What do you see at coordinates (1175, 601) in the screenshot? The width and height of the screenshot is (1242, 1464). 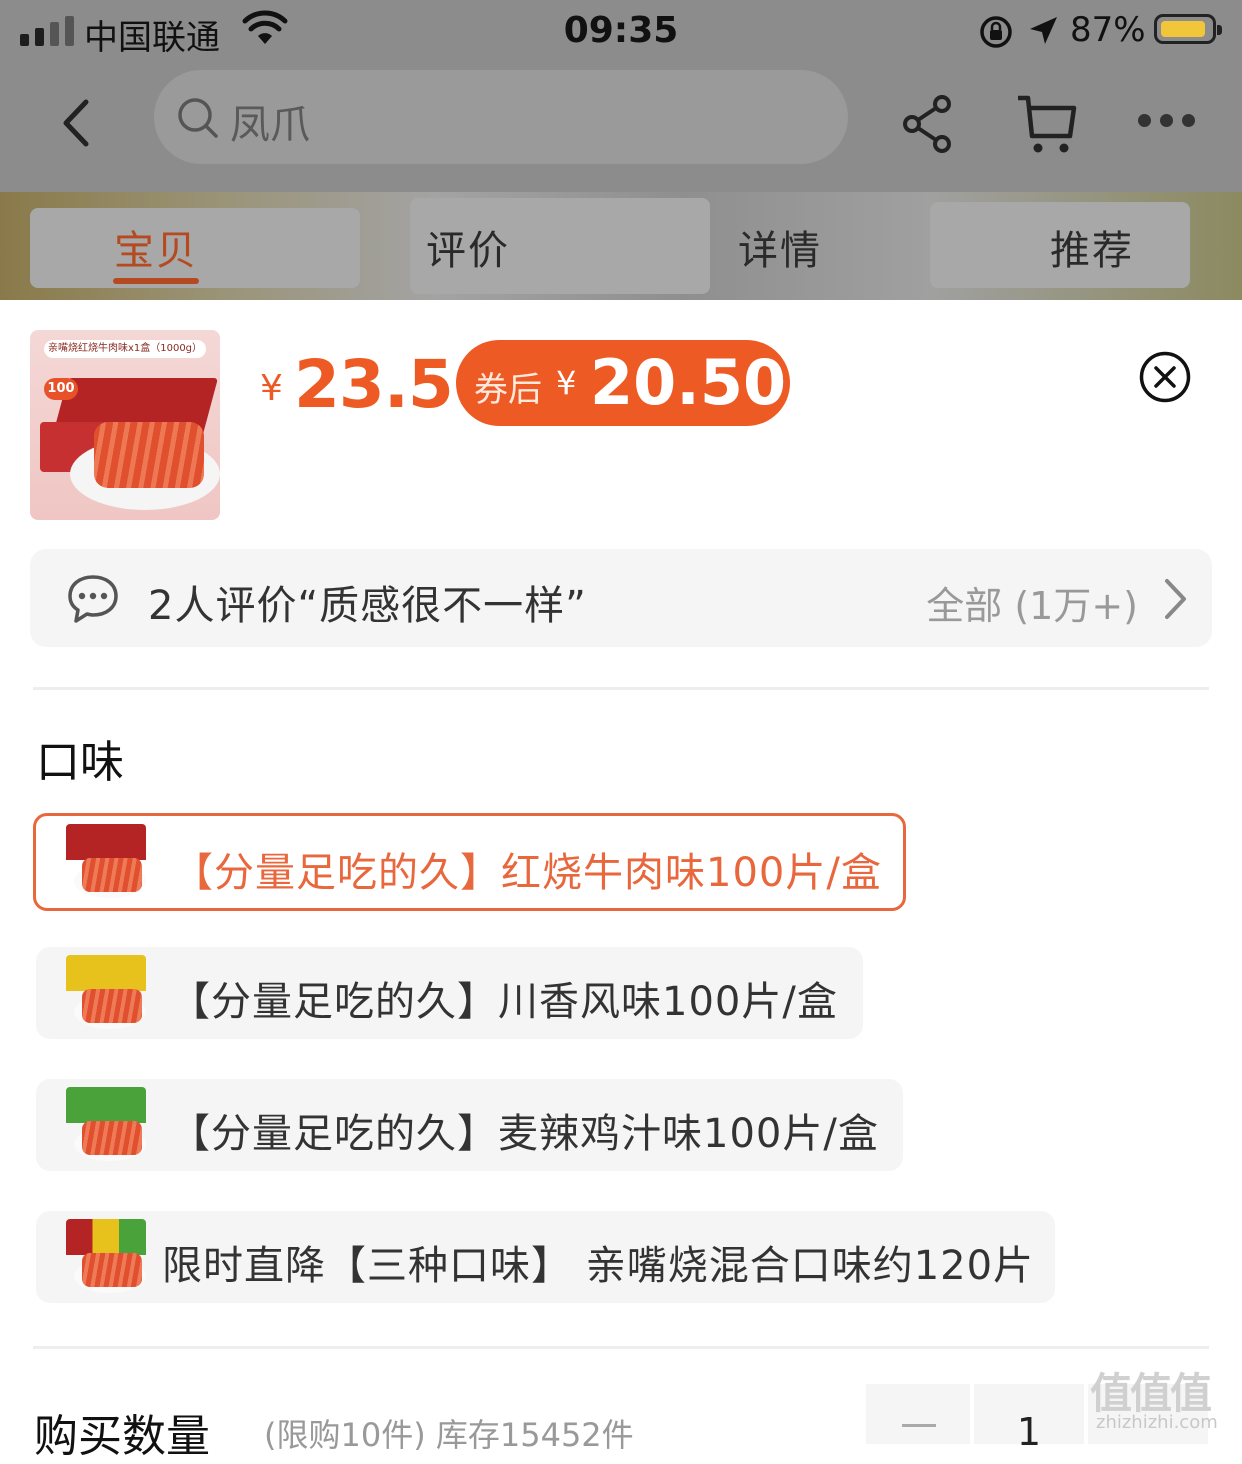 I see `chevron-right-icon` at bounding box center [1175, 601].